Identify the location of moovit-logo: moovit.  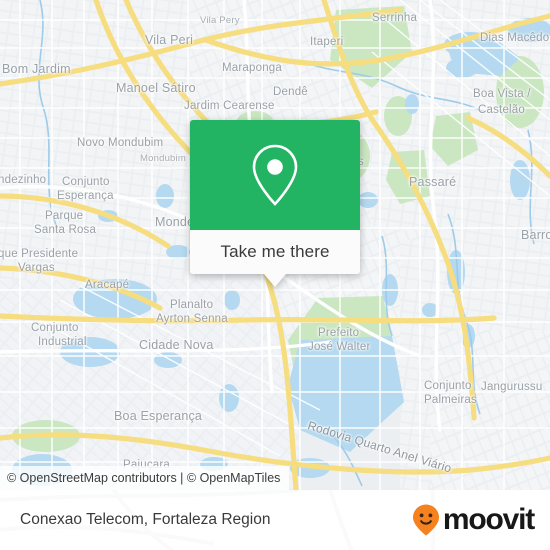
(473, 520).